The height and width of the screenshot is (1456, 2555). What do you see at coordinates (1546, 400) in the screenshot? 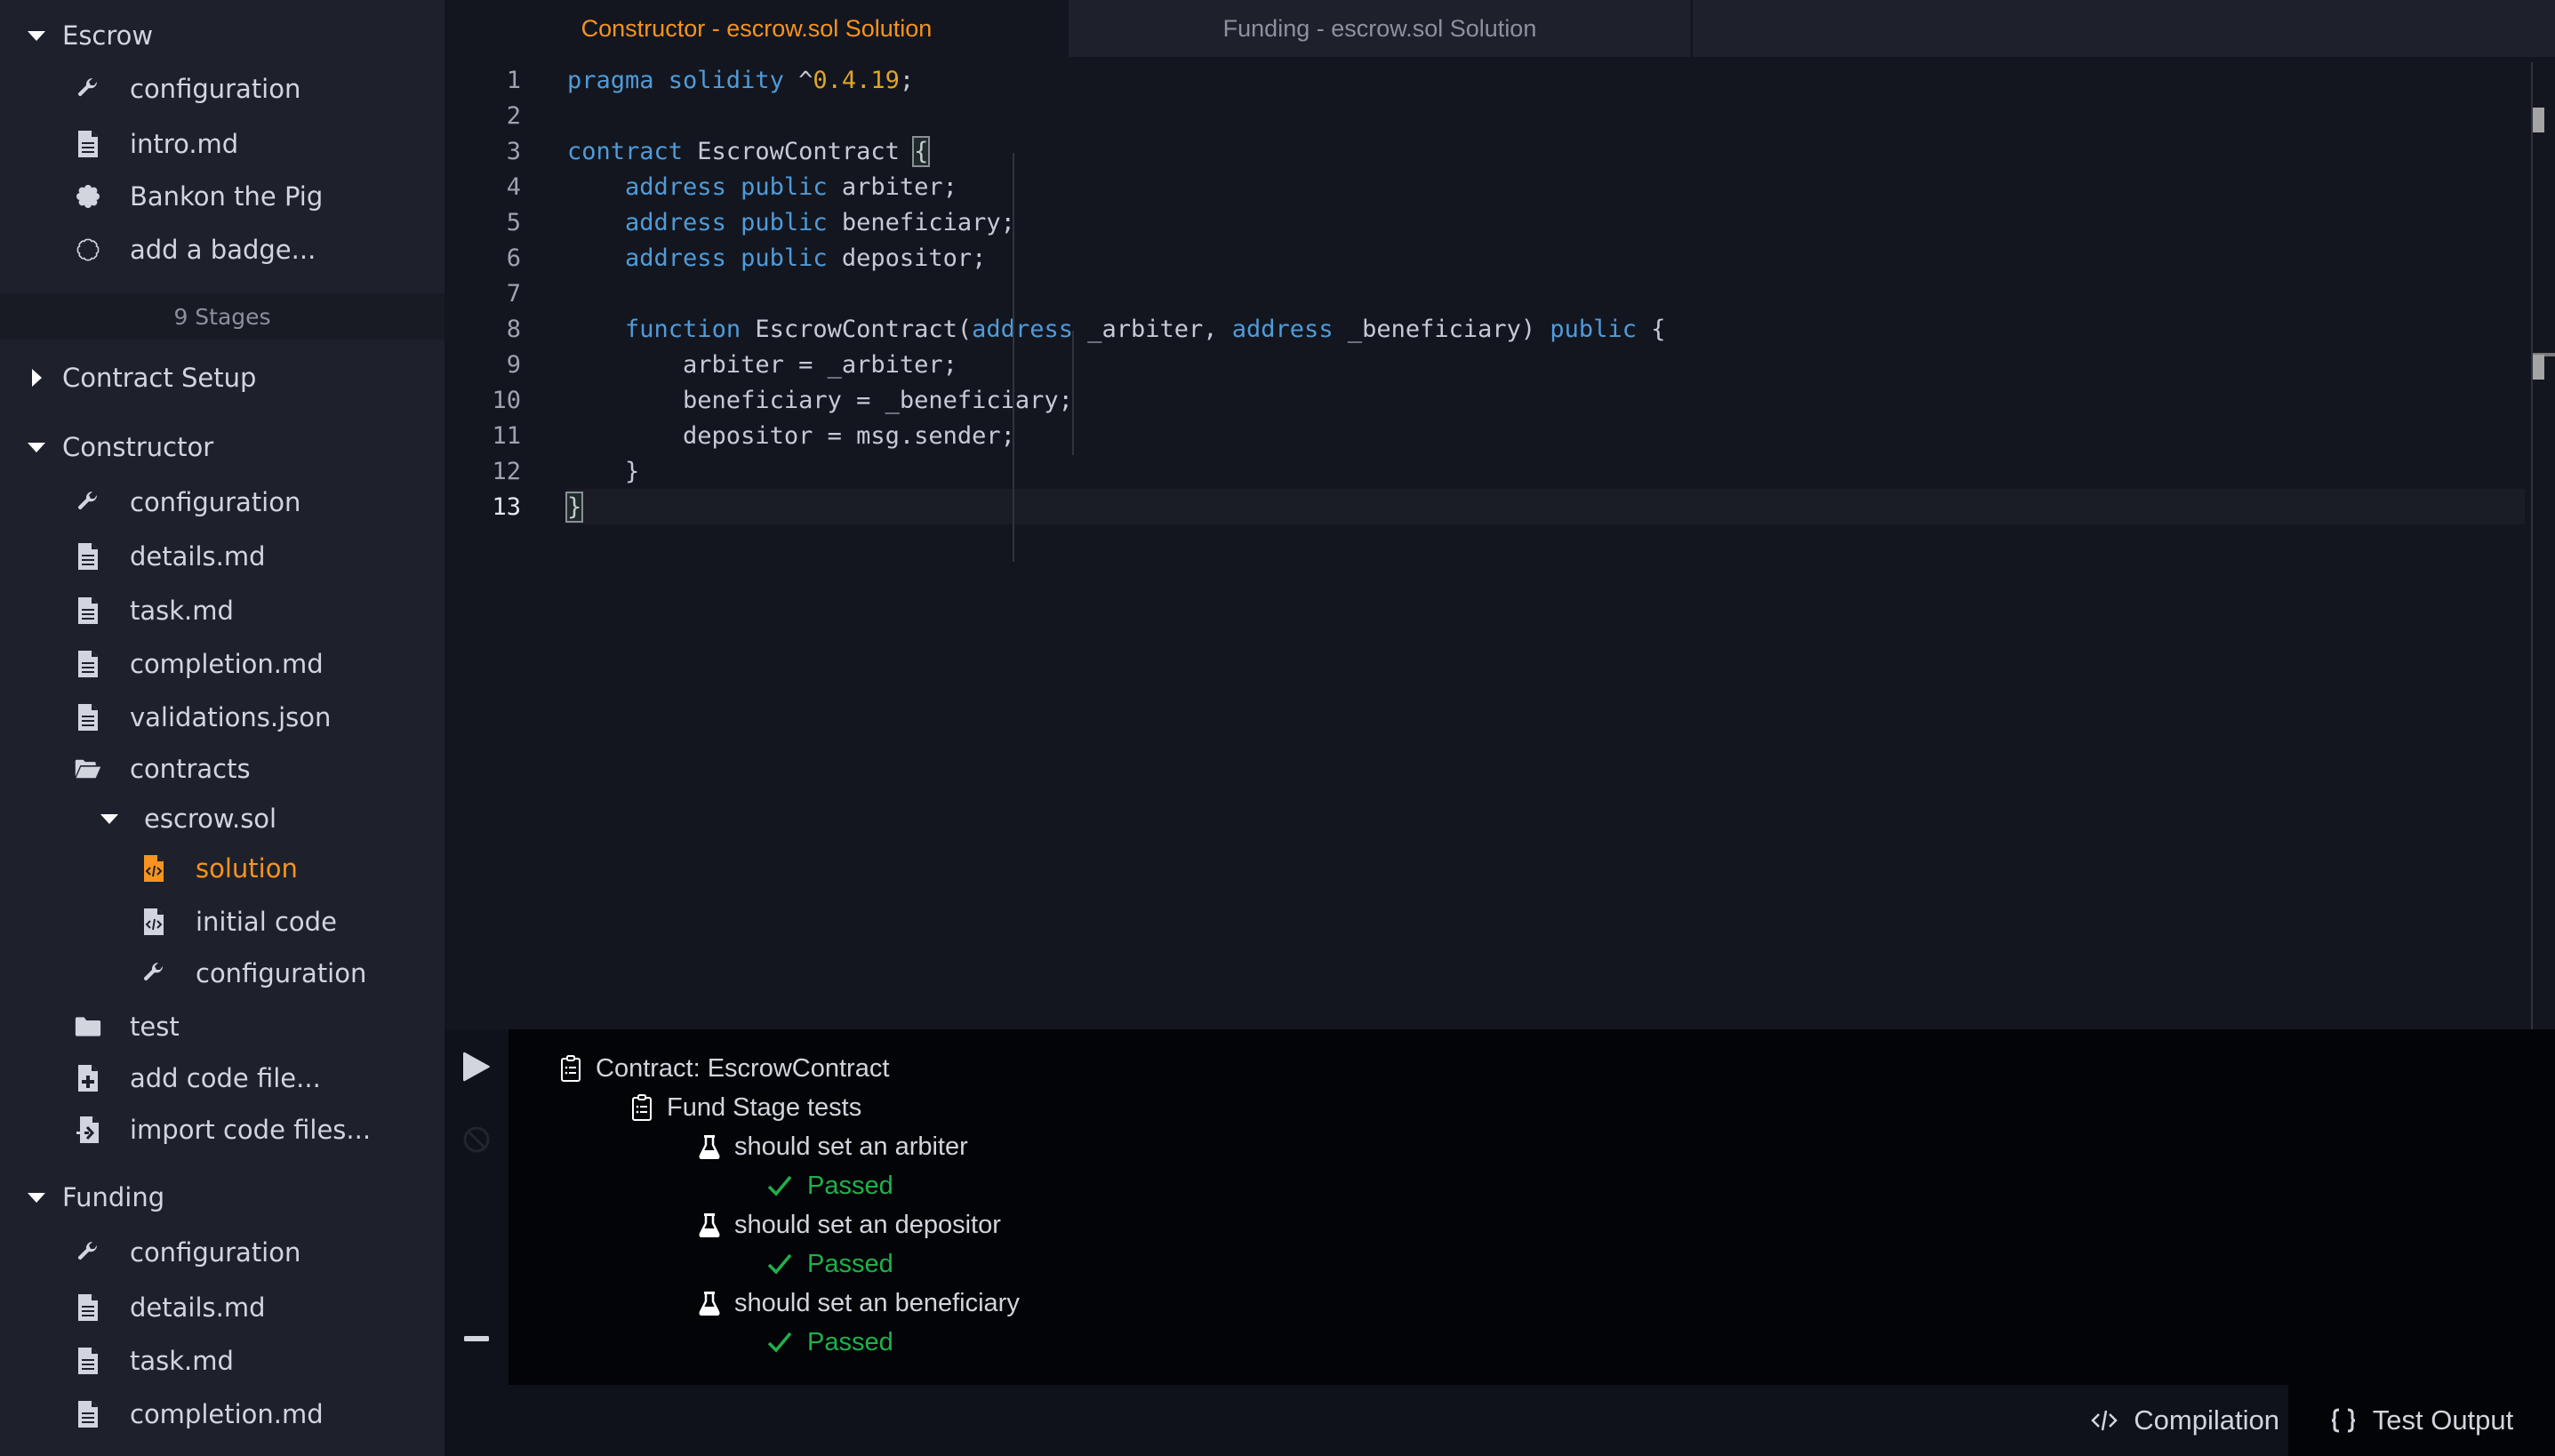
I see `code-text: beneficiary = _beneficiary;` at bounding box center [1546, 400].